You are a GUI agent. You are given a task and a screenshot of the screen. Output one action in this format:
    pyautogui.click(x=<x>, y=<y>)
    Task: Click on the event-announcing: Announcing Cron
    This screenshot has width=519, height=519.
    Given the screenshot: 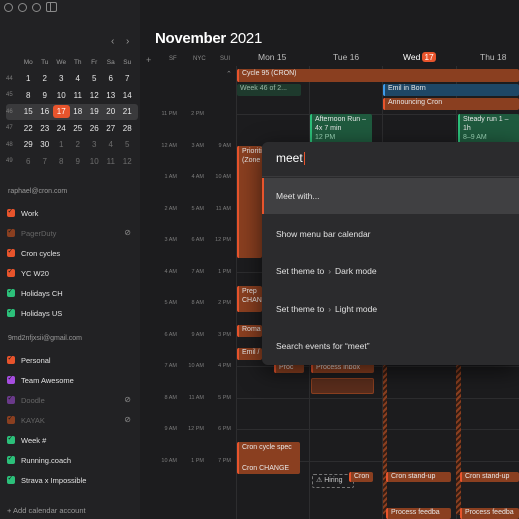 What is the action you would take?
    pyautogui.click(x=451, y=104)
    